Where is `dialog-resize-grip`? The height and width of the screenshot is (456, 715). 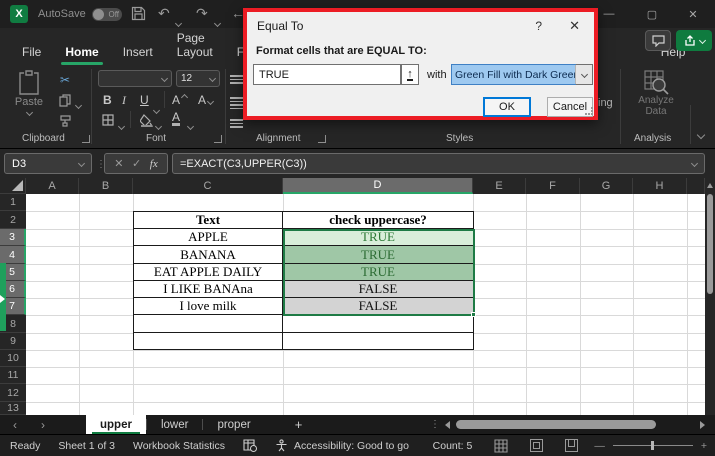 dialog-resize-grip is located at coordinates (589, 111).